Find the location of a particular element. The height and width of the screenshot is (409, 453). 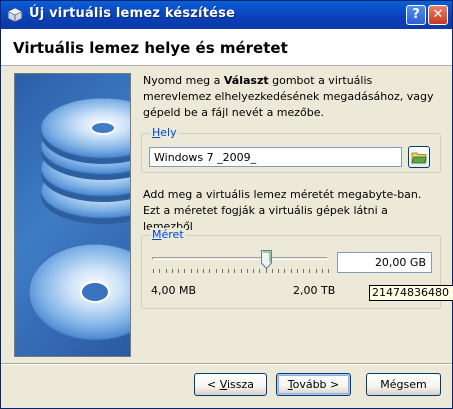

size-slider-thumb is located at coordinates (266, 259).